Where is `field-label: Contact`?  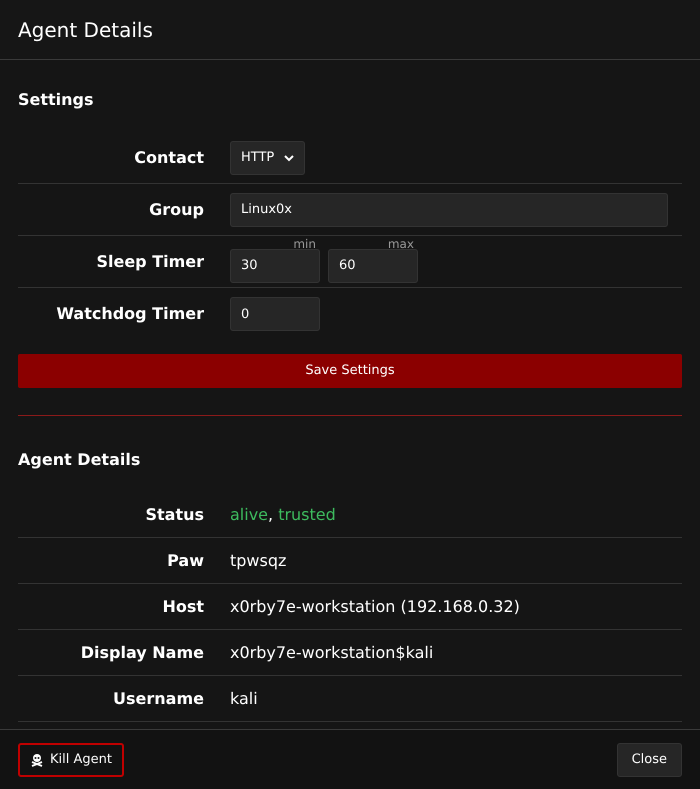
field-label: Contact is located at coordinates (169, 157).